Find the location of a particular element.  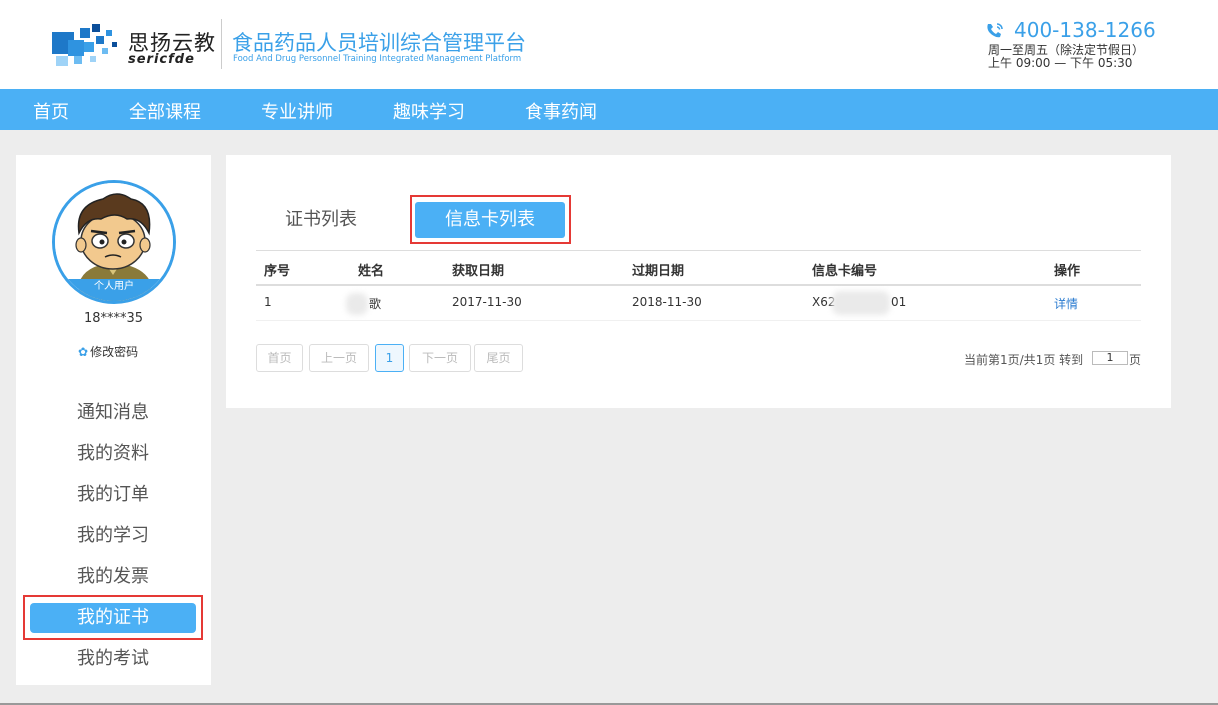

sidebar-item-orders: 我的订单 is located at coordinates (113, 495).